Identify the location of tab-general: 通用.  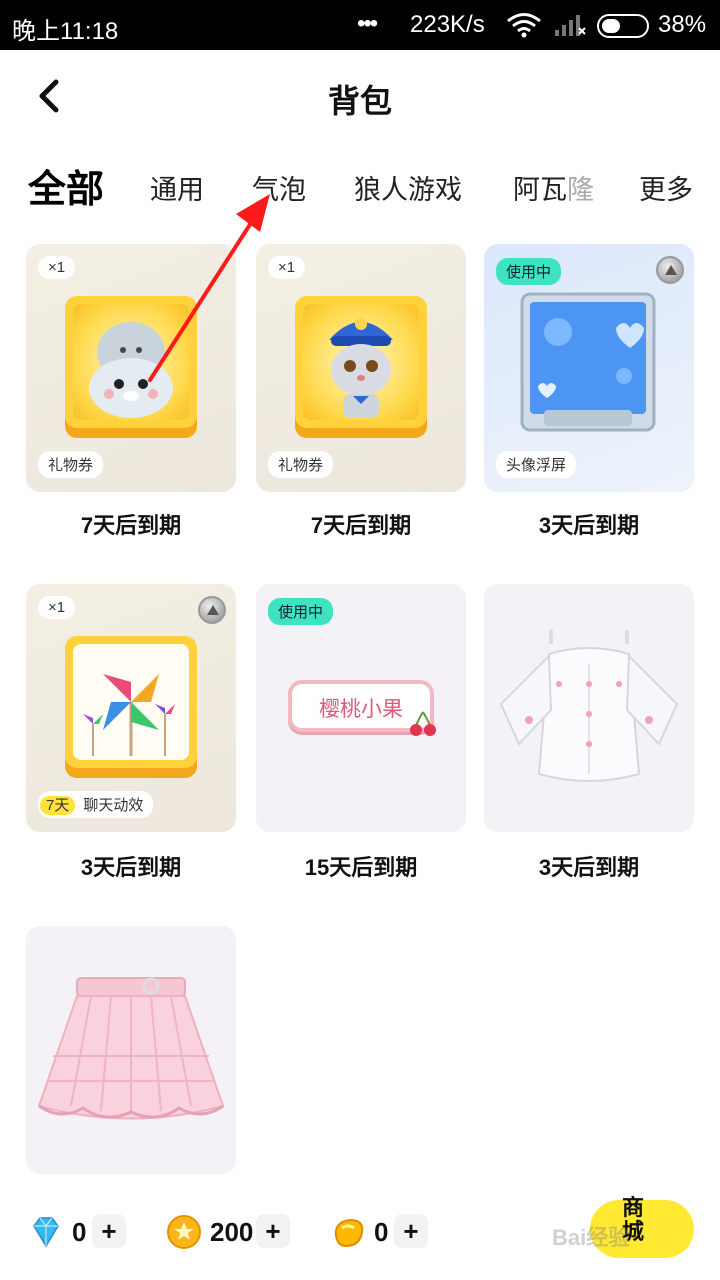
(177, 187).